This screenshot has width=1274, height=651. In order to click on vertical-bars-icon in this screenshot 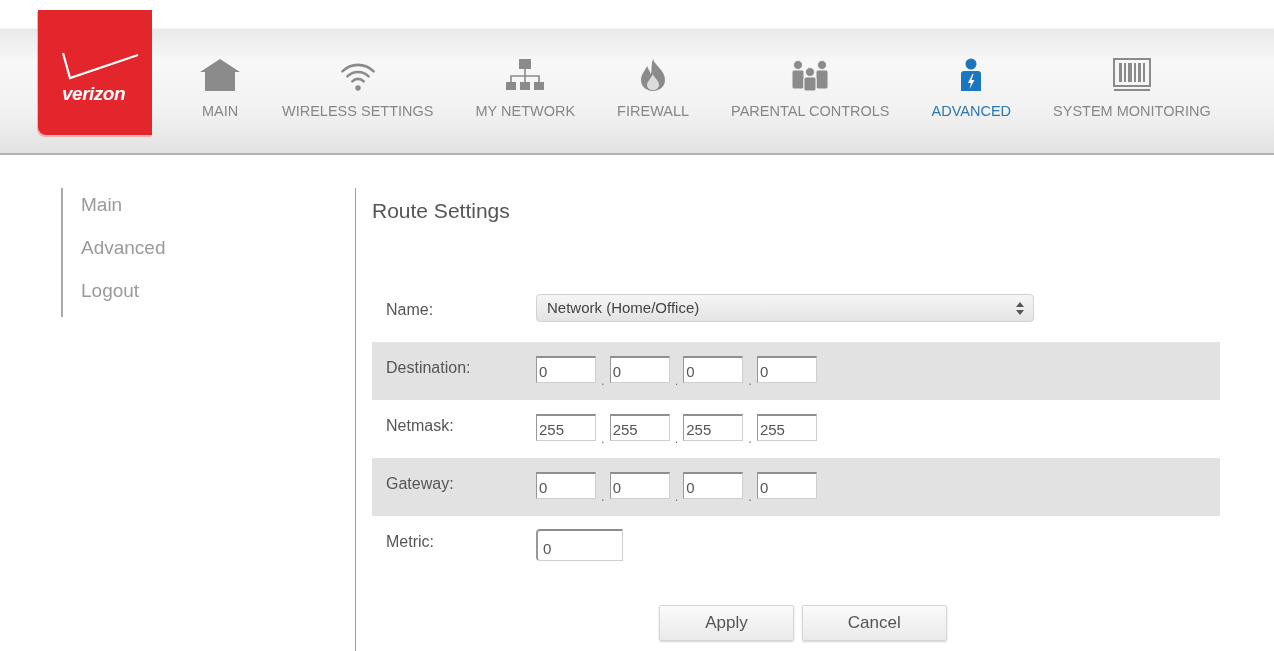, I will do `click(1131, 75)`.